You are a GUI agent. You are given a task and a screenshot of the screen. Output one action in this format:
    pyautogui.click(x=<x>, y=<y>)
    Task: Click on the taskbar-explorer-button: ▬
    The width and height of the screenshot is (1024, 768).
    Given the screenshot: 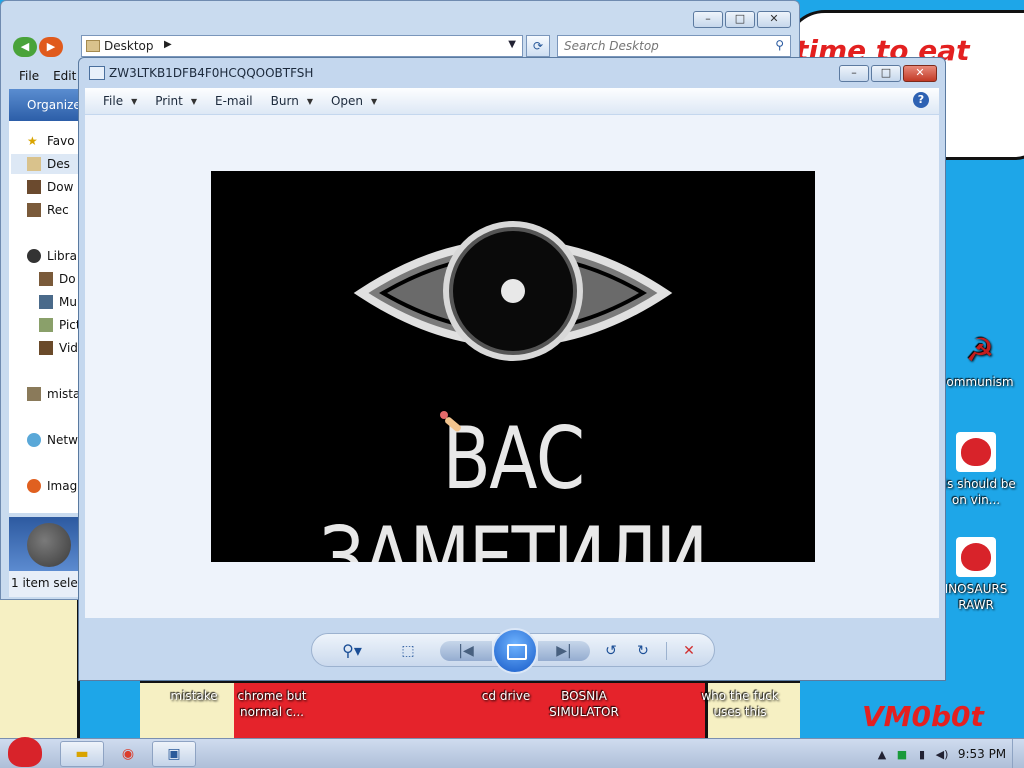 What is the action you would take?
    pyautogui.click(x=82, y=754)
    